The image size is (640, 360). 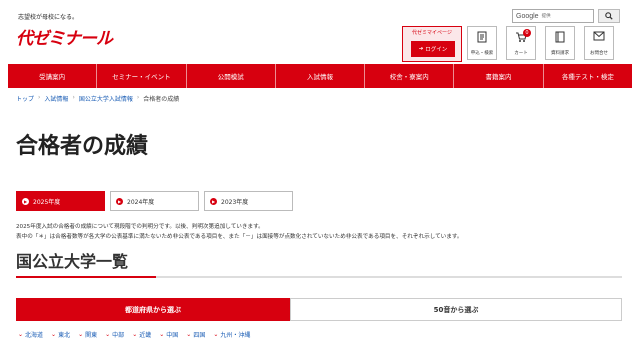 I want to click on apply-search-label: 申込・検索, so click(x=482, y=53).